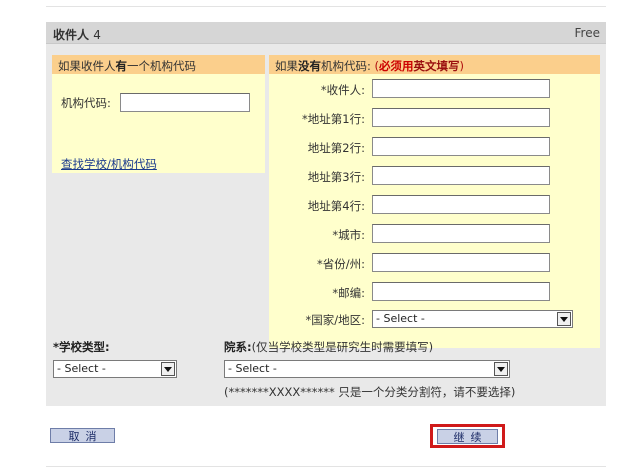 Image resolution: width=640 pixels, height=475 pixels. What do you see at coordinates (461, 88) in the screenshot?
I see `recipient-name-input` at bounding box center [461, 88].